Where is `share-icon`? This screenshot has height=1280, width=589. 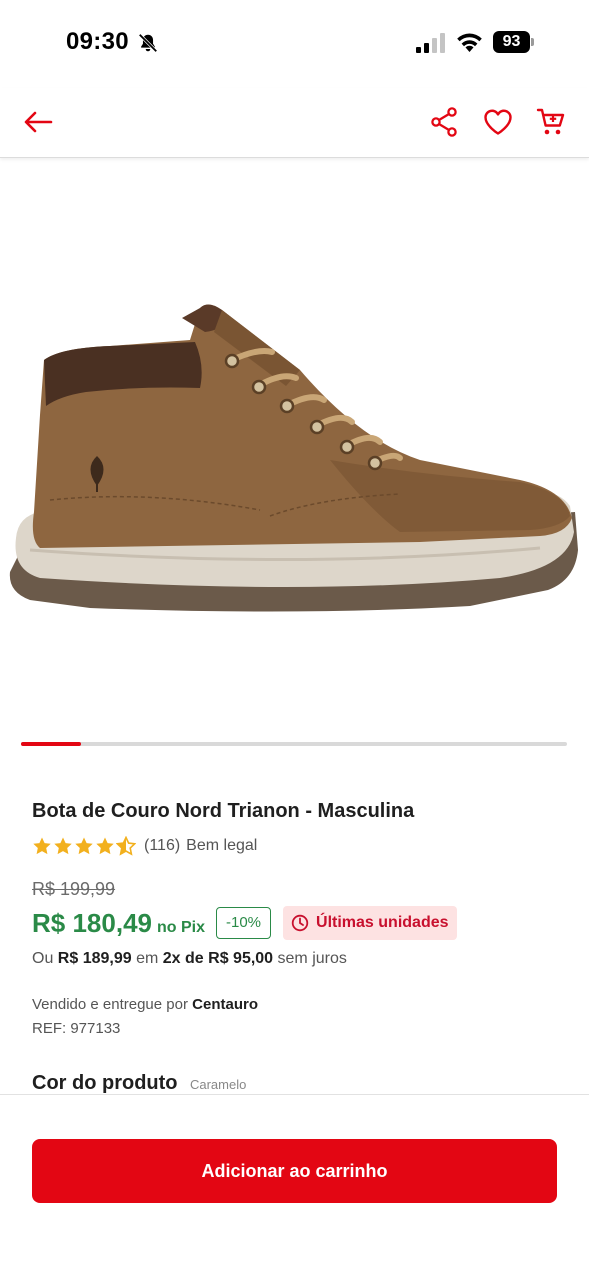
share-icon is located at coordinates (444, 122).